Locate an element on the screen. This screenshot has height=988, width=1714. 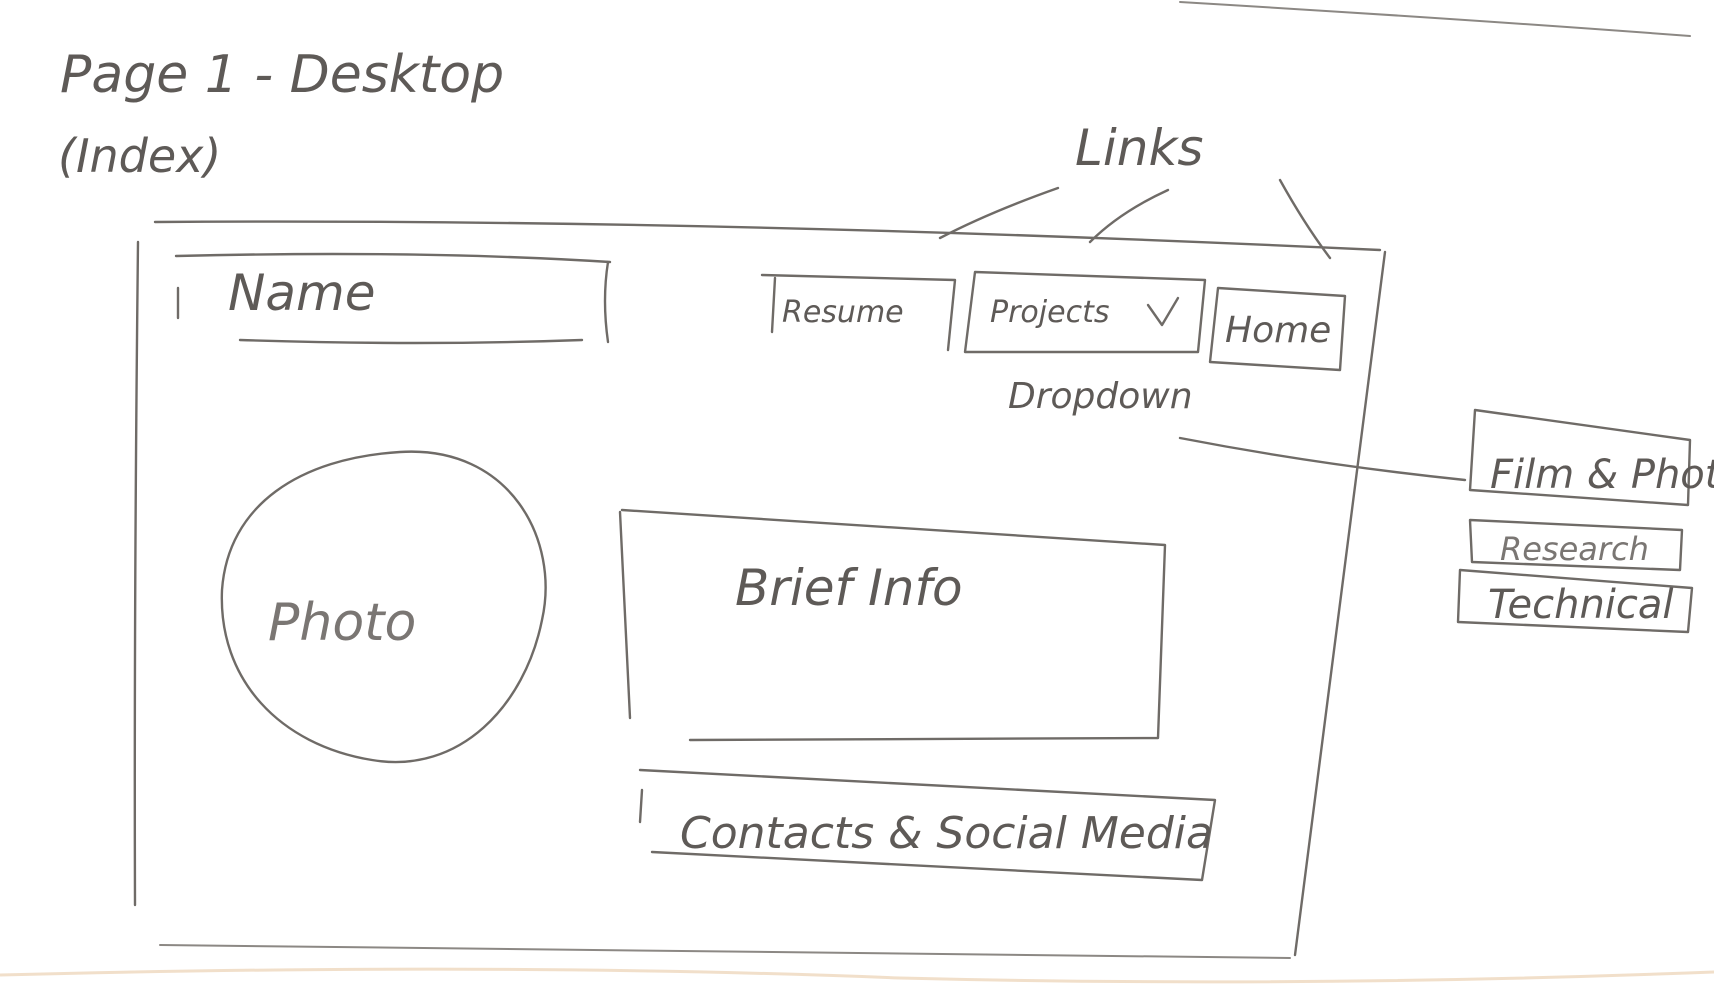
contacts-label: Contacts & Social Media is located at coordinates (946, 833).